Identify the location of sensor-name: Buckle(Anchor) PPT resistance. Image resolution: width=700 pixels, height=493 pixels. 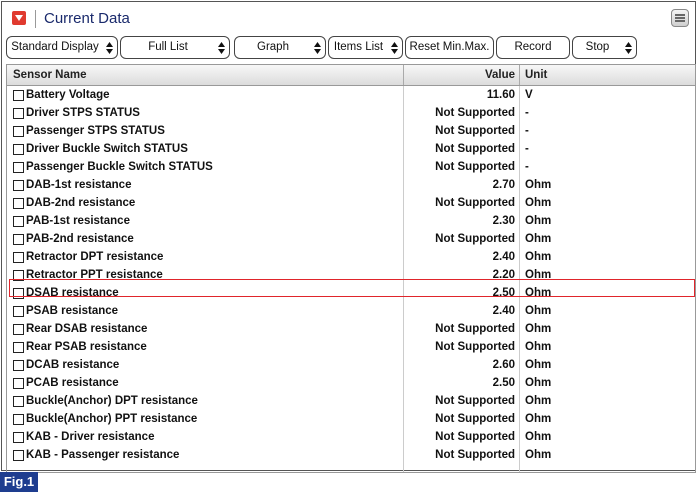
(112, 419).